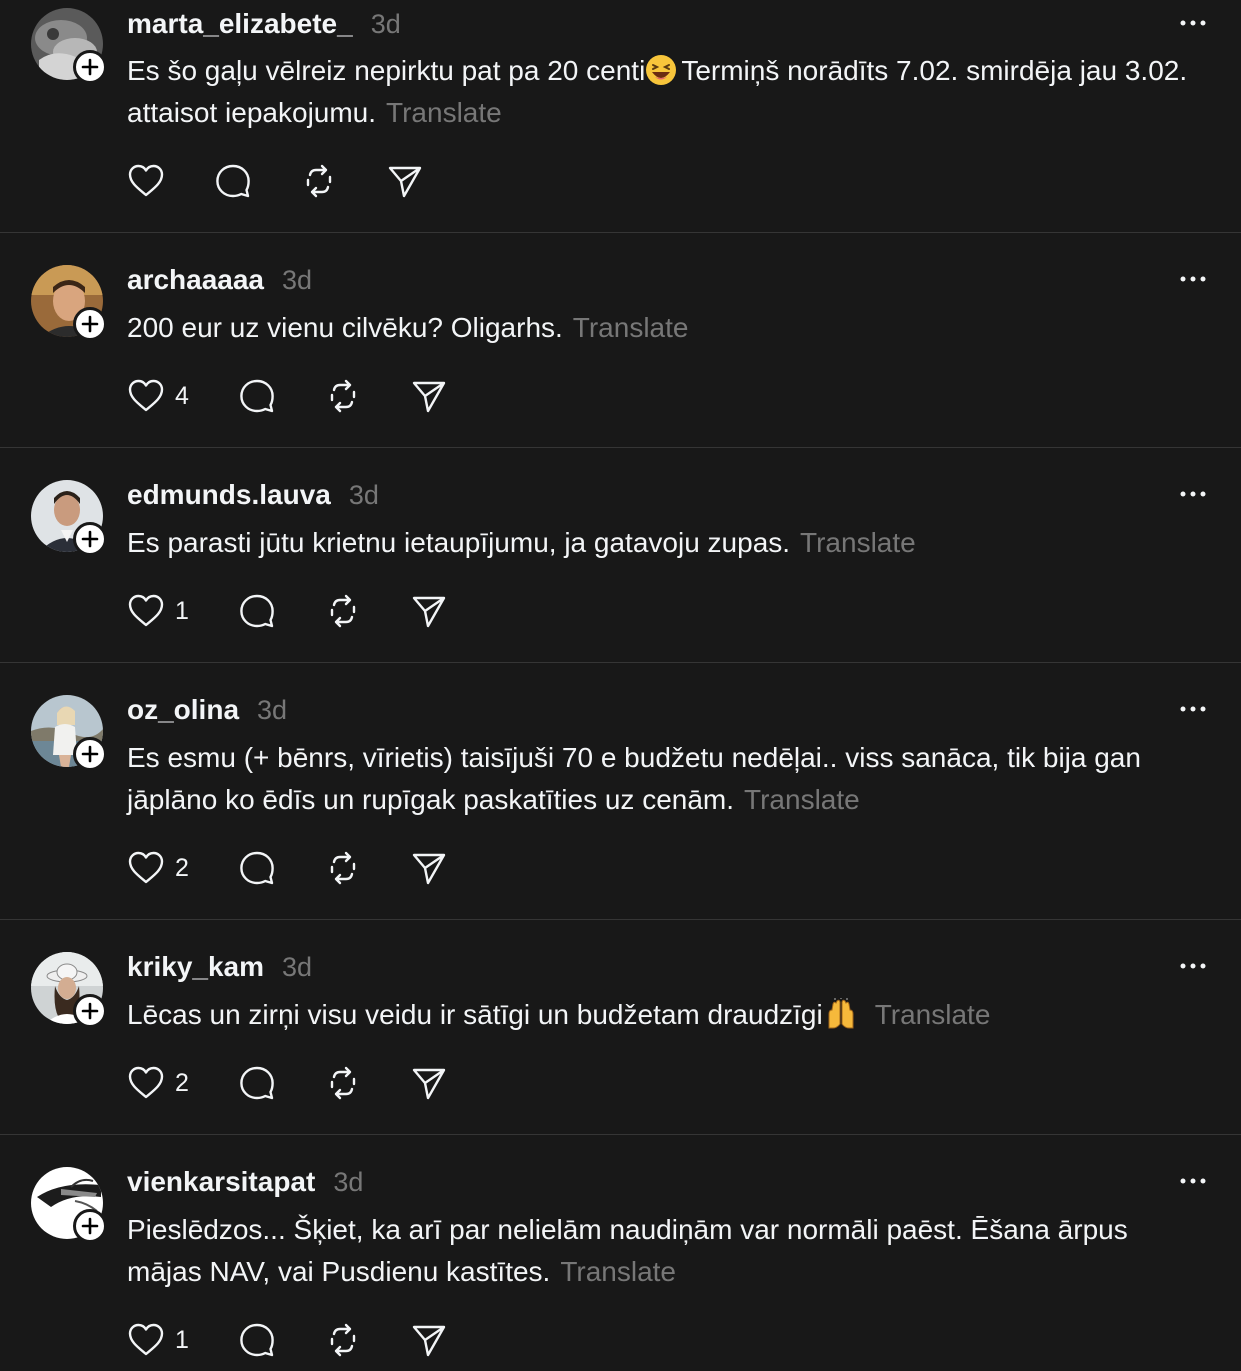  Describe the element at coordinates (841, 1013) in the screenshot. I see `raising-hands-icon` at that location.